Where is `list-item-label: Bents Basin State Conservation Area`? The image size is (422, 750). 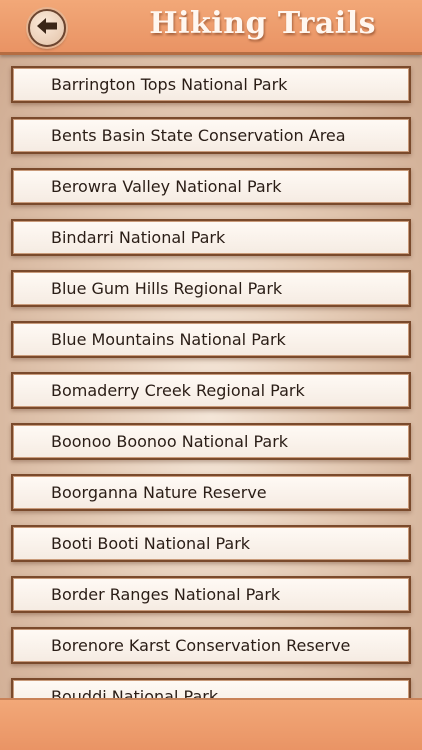
list-item-label: Bents Basin State Conservation Area is located at coordinates (198, 135).